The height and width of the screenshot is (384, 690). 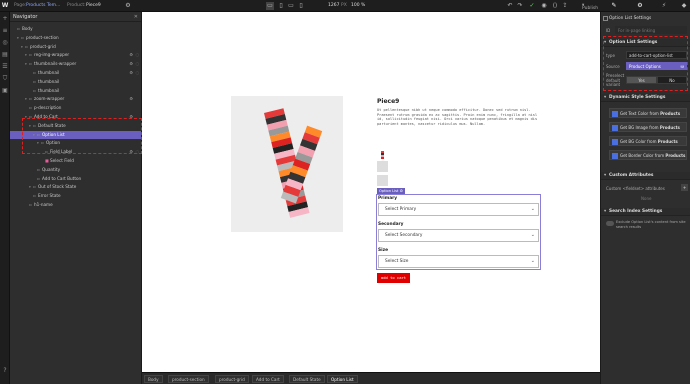 I want to click on webflow-logo-icon: W, so click(x=5, y=6).